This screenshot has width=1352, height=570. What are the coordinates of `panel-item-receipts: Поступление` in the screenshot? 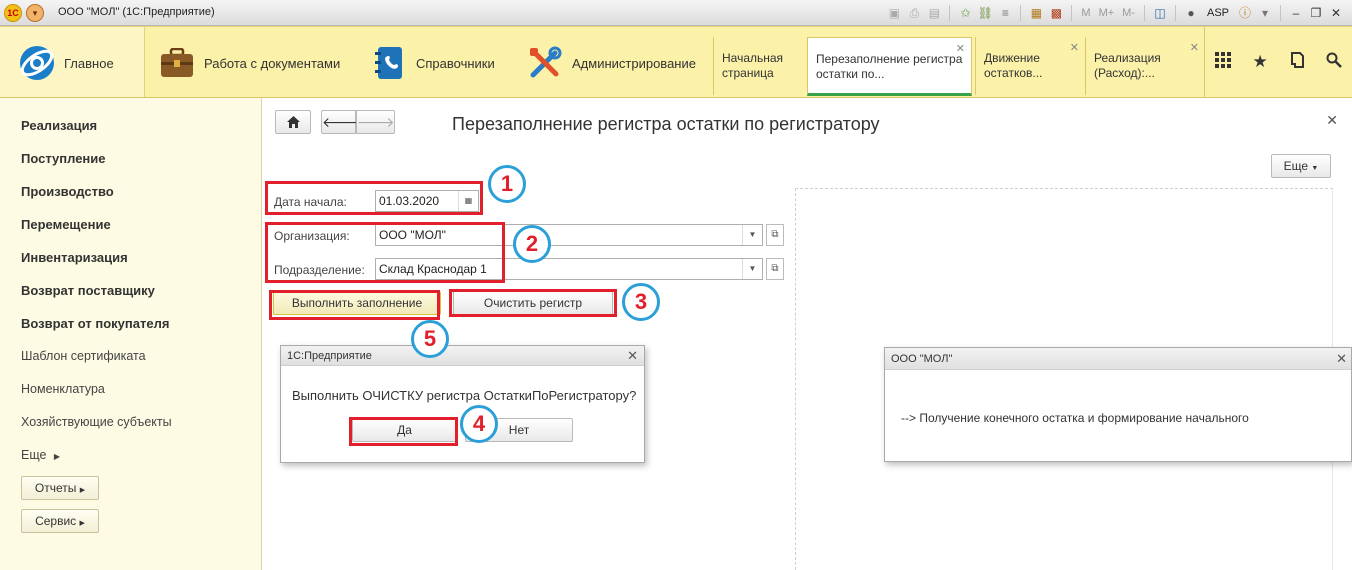 It's located at (63, 158).